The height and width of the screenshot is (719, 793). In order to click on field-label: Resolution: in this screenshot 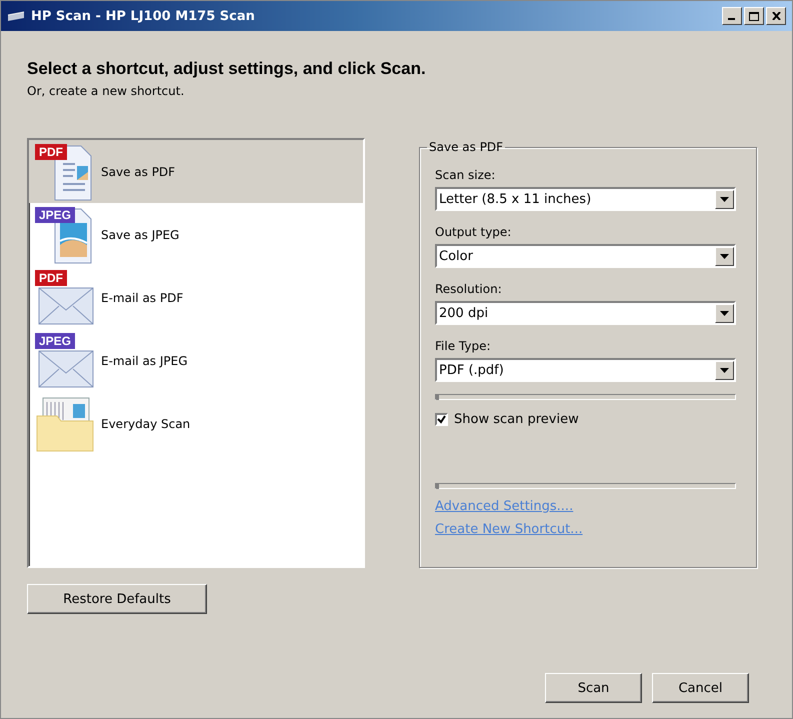, I will do `click(469, 289)`.